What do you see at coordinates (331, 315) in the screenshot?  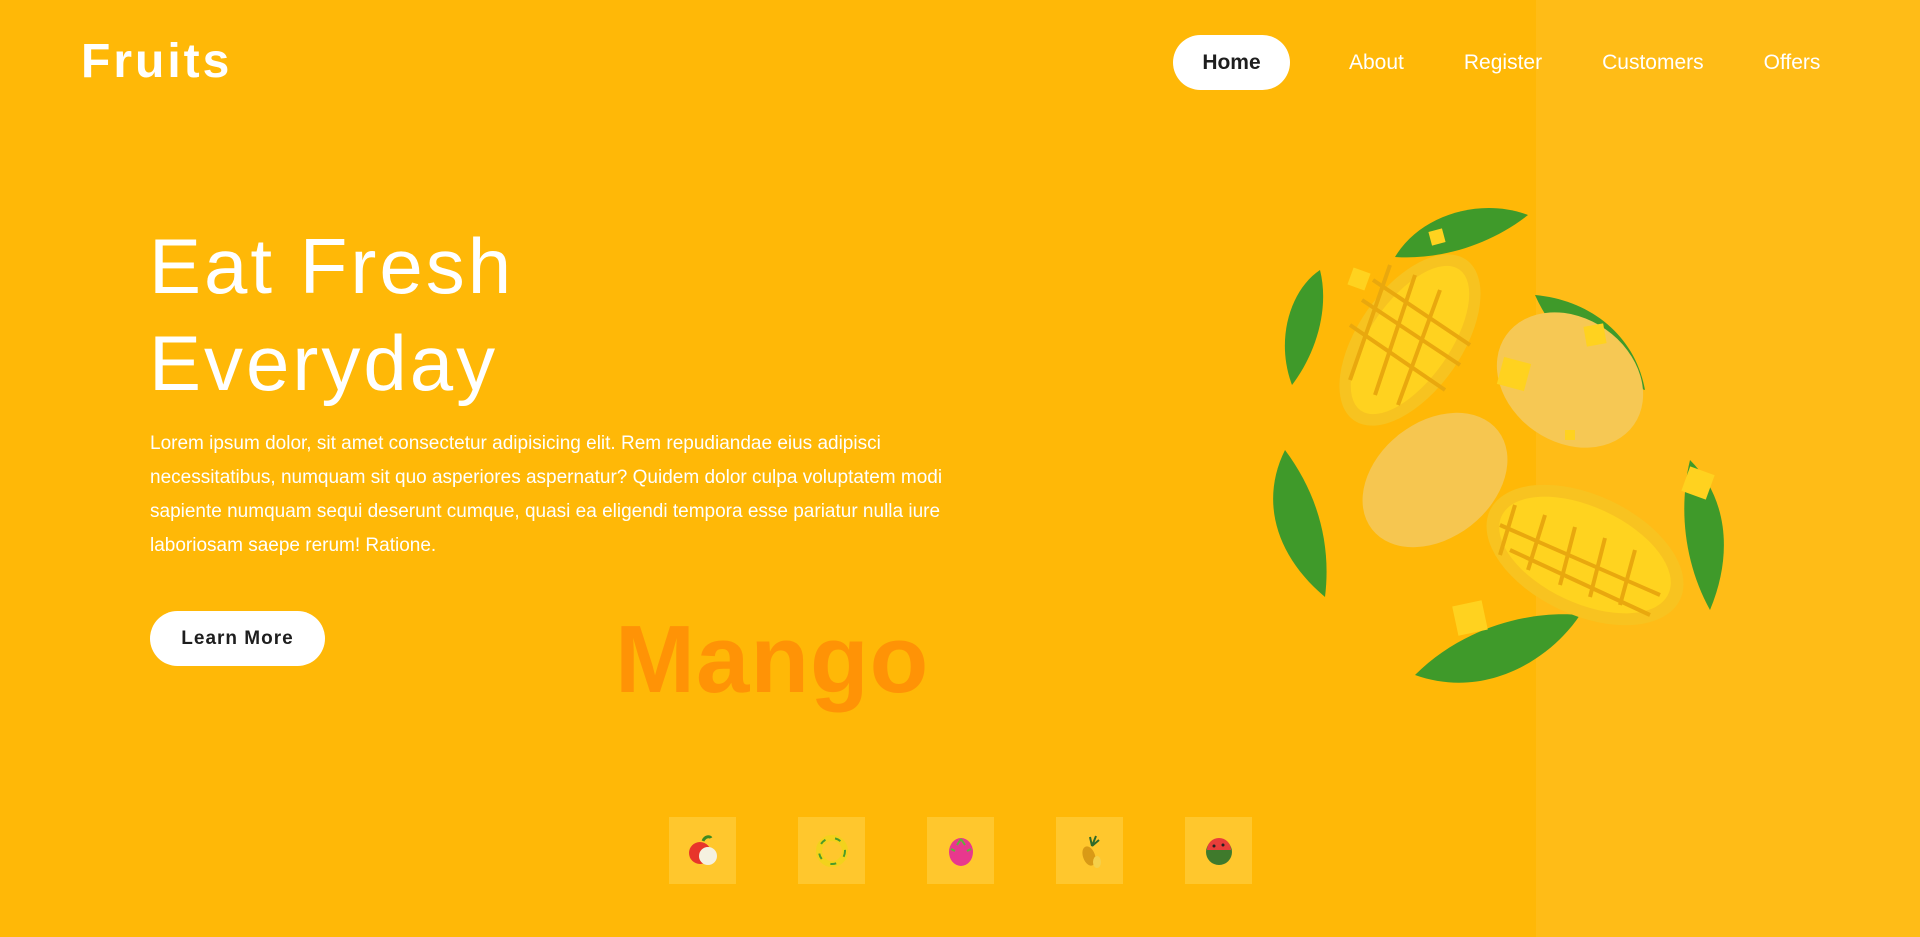 I see `hero-title: Eat Fresh Everyday` at bounding box center [331, 315].